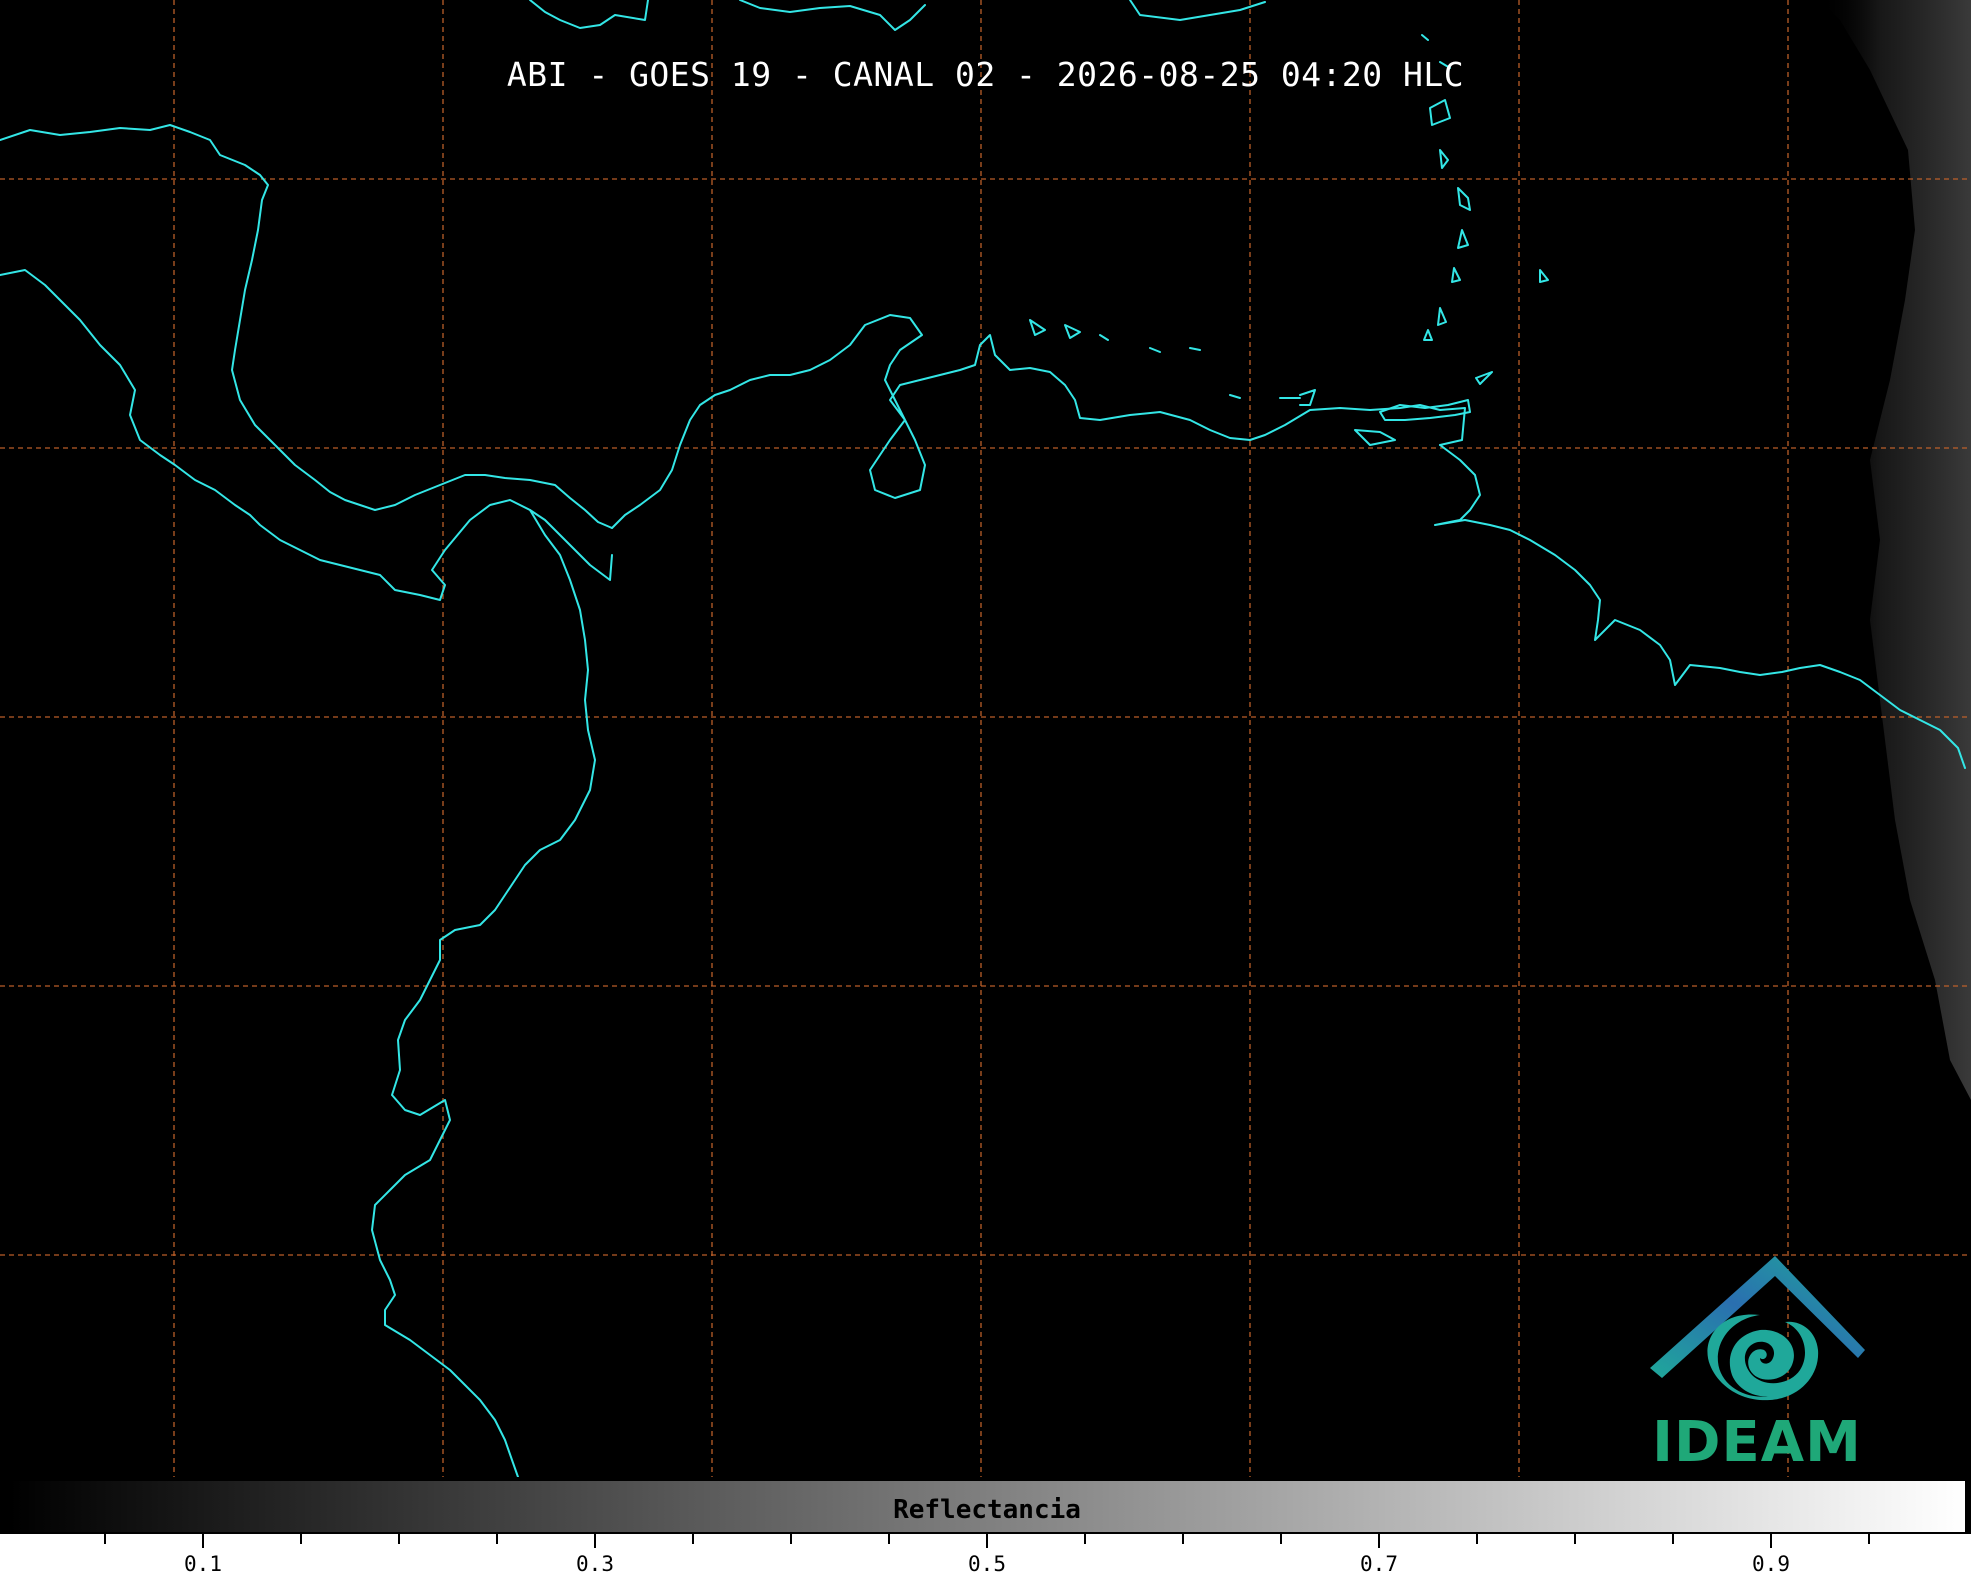 The image size is (1971, 1577). I want to click on coastline-pacific-central-america, so click(306, 435).